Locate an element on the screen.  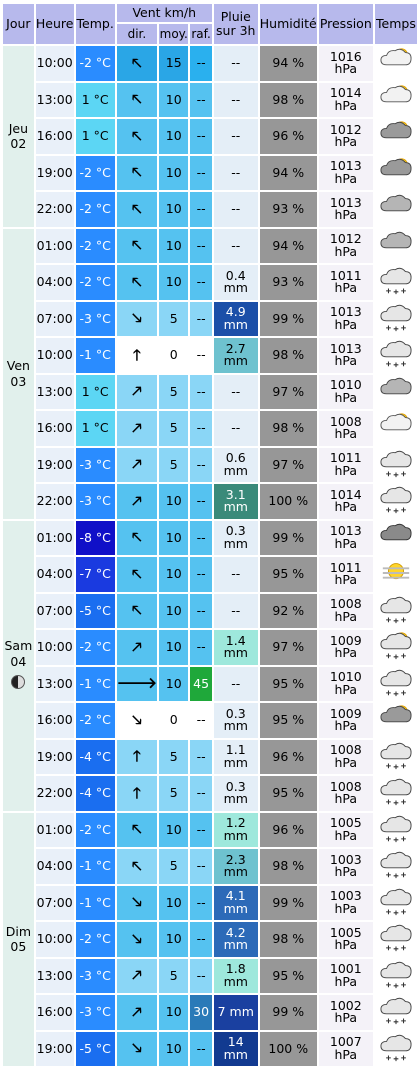
weather-cloud-icon is located at coordinates (395, 391).